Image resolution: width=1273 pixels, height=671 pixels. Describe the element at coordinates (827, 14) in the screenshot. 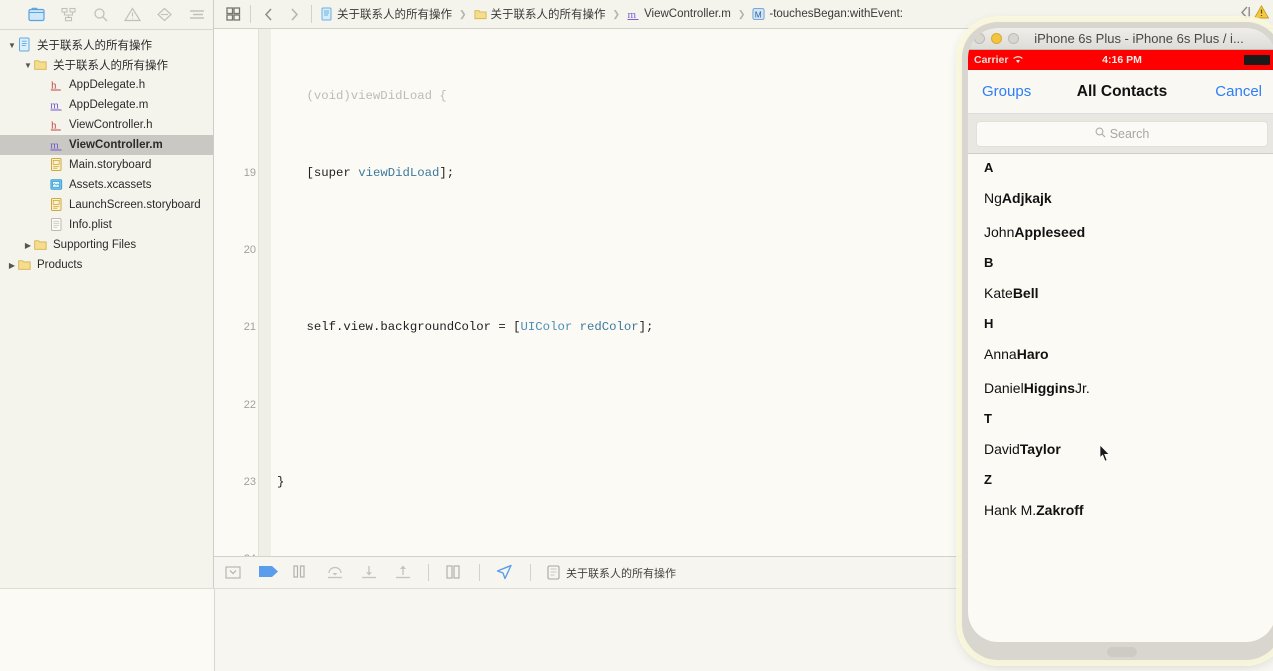

I see `breadcrumb-method: M -touchesBegan:withEvent:` at that location.